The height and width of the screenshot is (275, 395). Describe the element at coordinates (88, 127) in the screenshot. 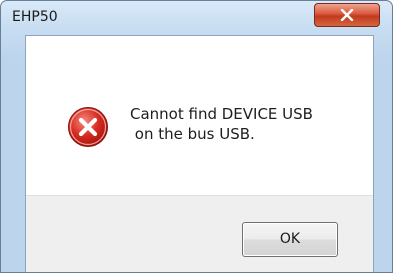

I see `error-icon` at that location.